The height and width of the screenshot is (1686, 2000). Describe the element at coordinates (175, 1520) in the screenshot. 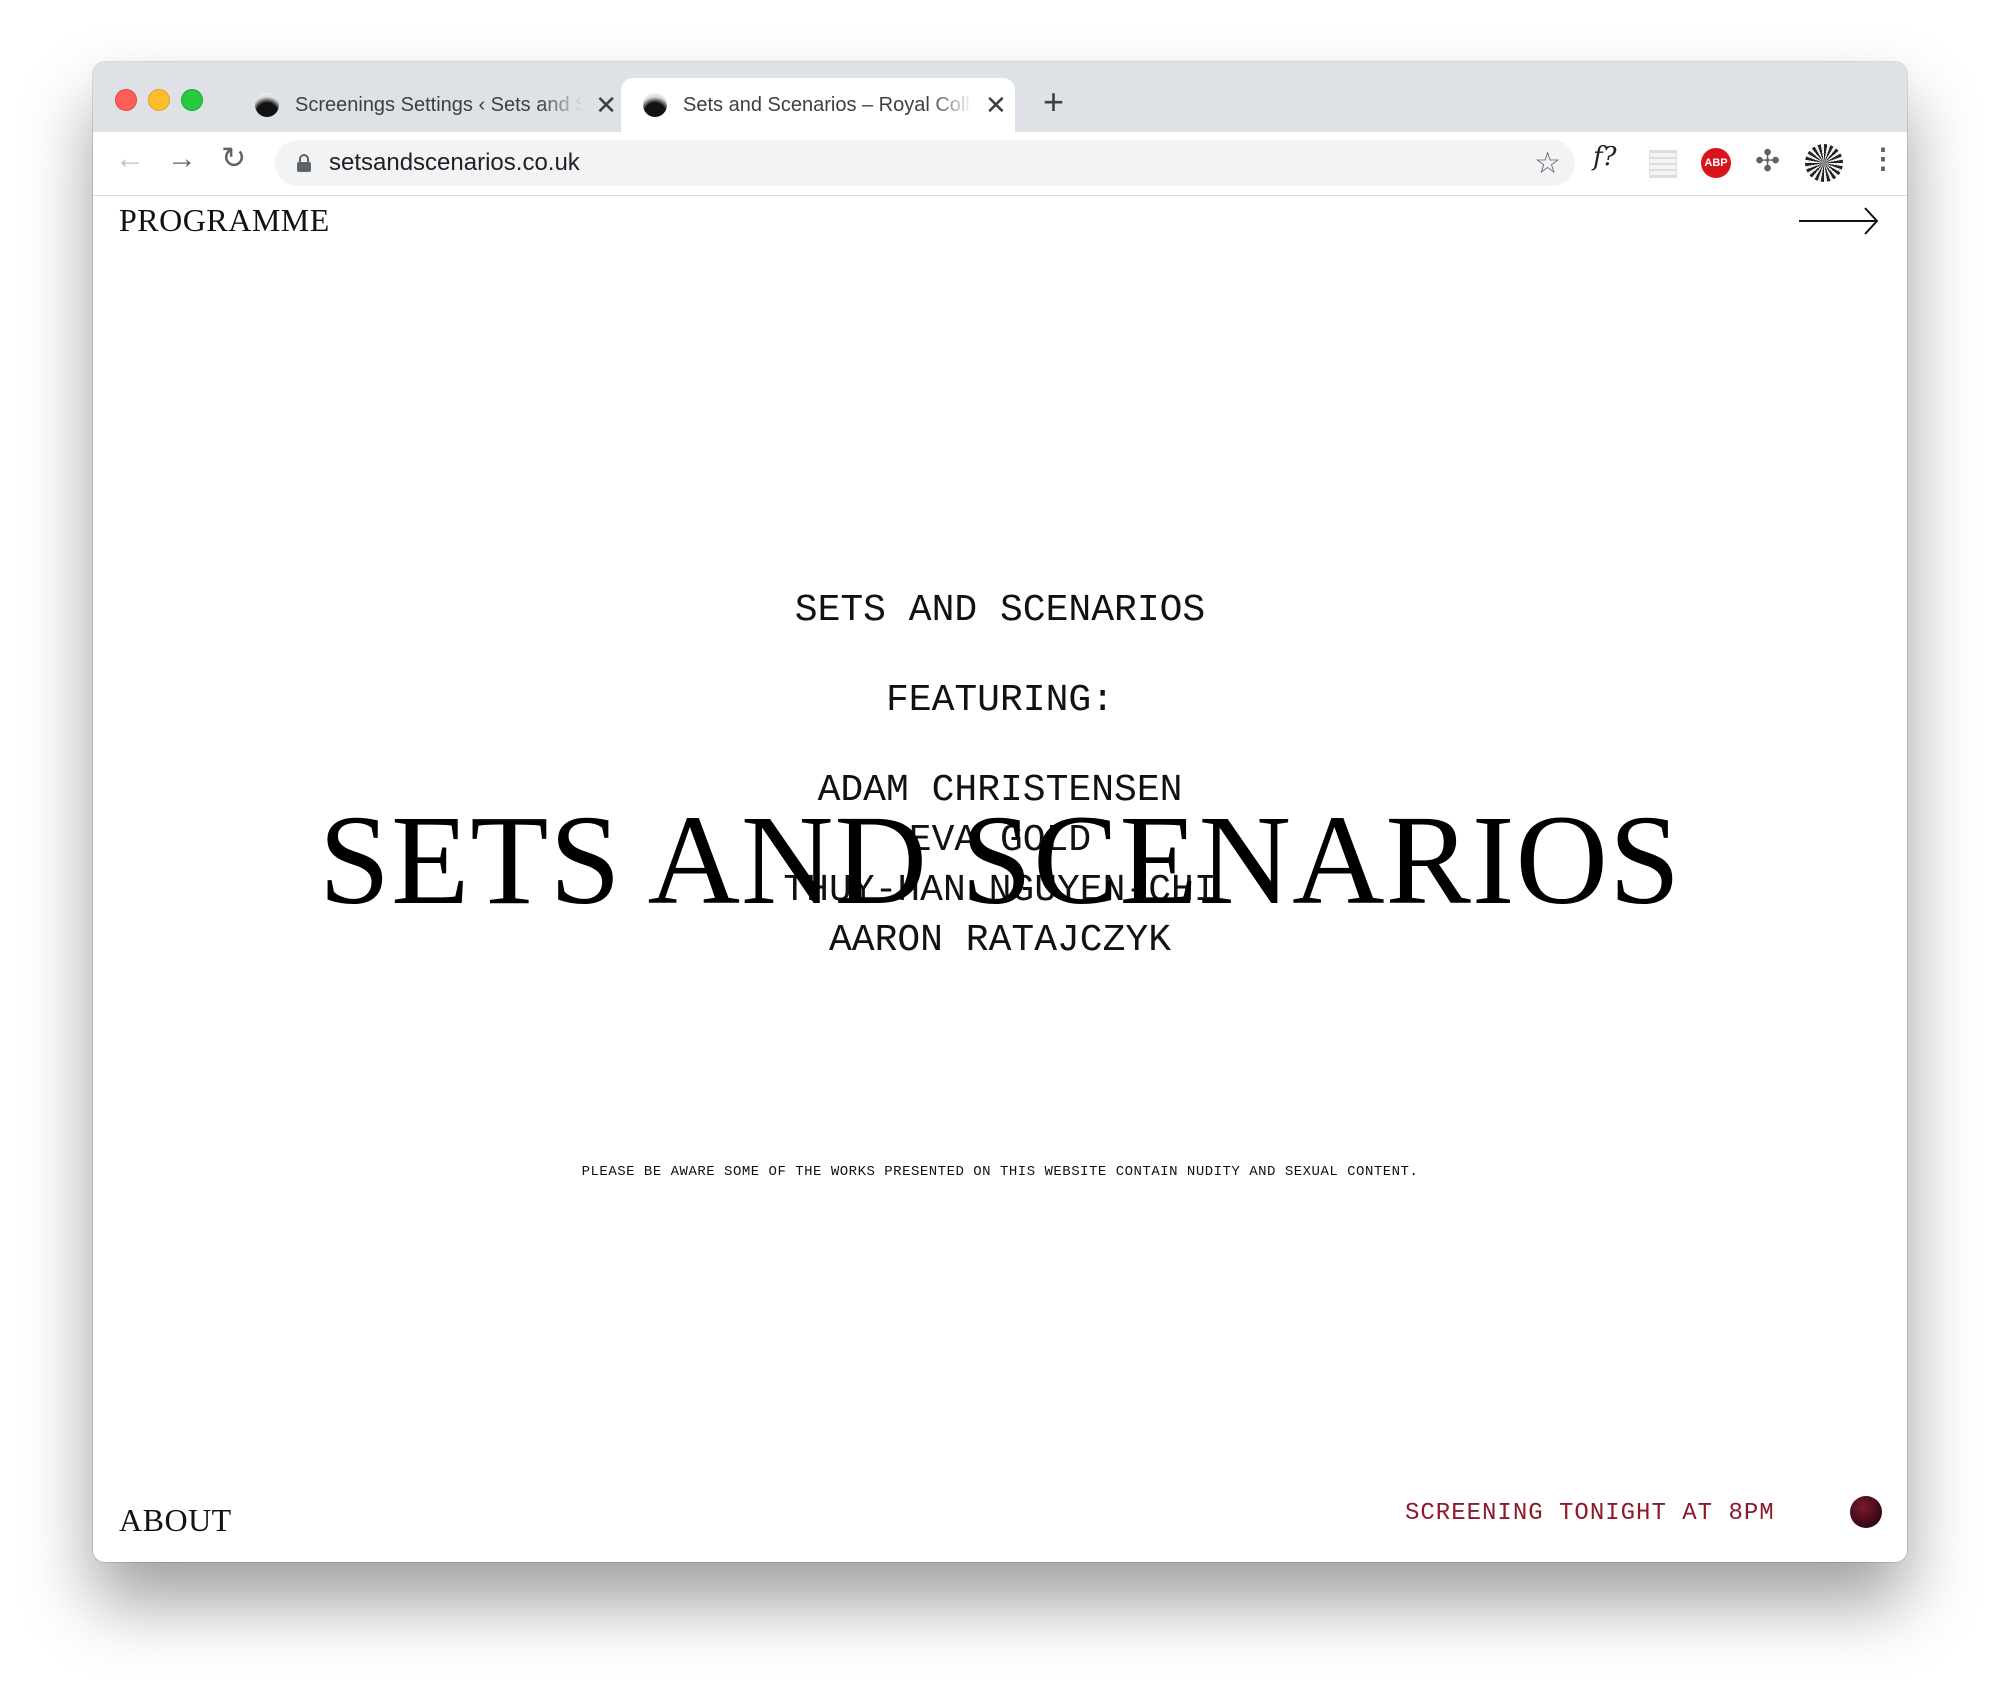

I see `about-link: ABOUT` at that location.